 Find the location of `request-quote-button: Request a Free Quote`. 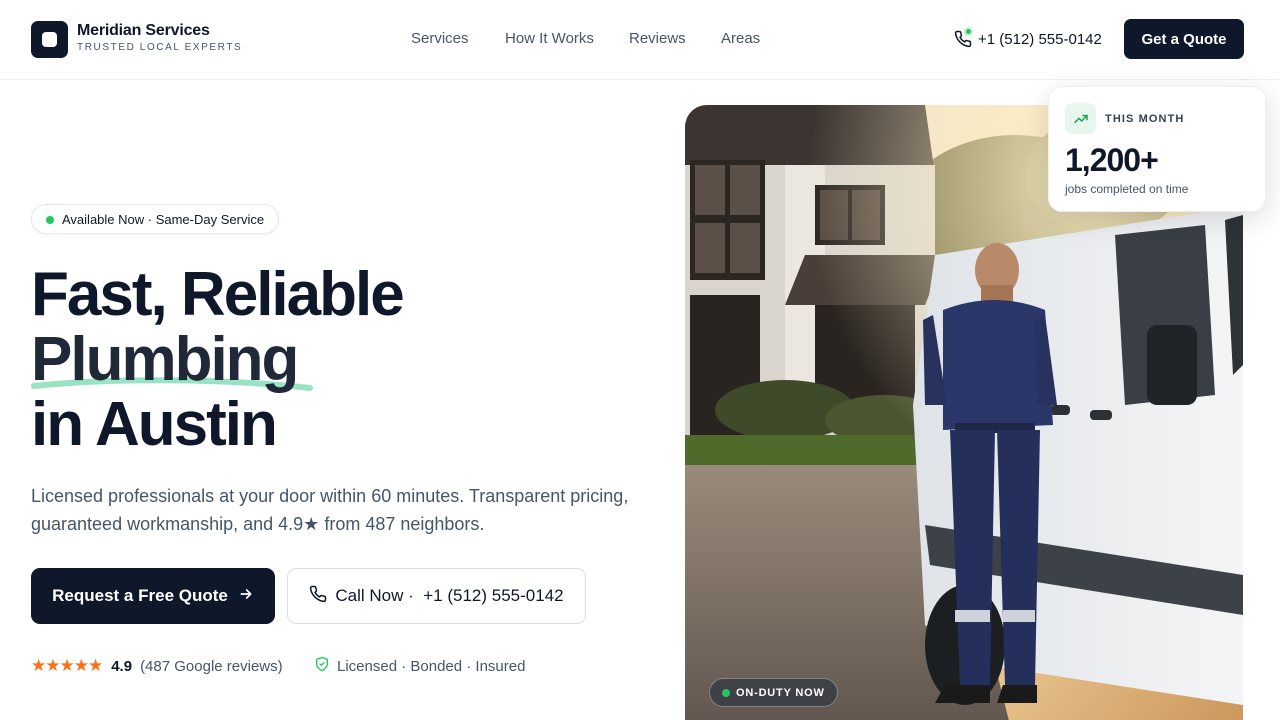

request-quote-button: Request a Free Quote is located at coordinates (153, 596).